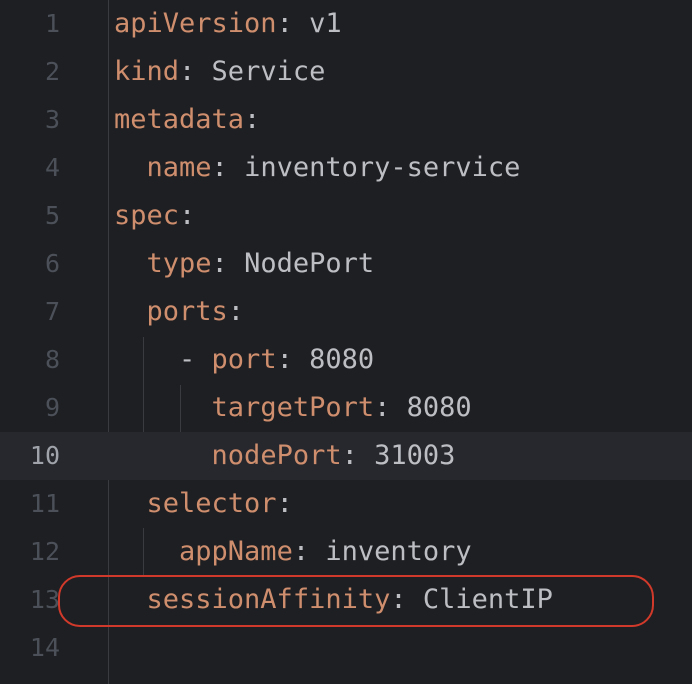  I want to click on code-line: 10 nodePort: 31003, so click(346, 456).